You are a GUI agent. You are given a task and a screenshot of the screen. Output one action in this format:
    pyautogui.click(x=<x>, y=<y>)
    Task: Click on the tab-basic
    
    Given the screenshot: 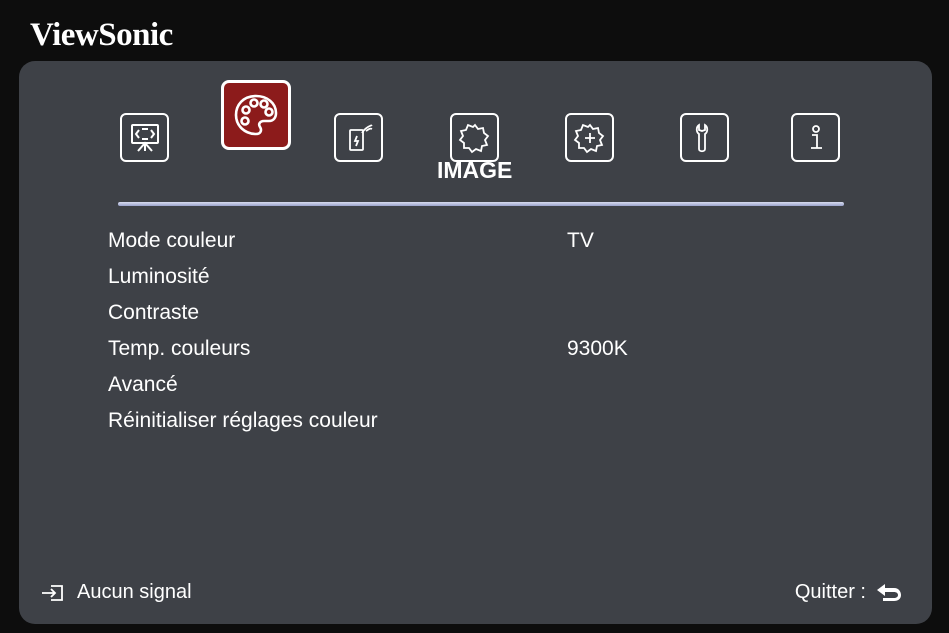 What is the action you would take?
    pyautogui.click(x=474, y=137)
    